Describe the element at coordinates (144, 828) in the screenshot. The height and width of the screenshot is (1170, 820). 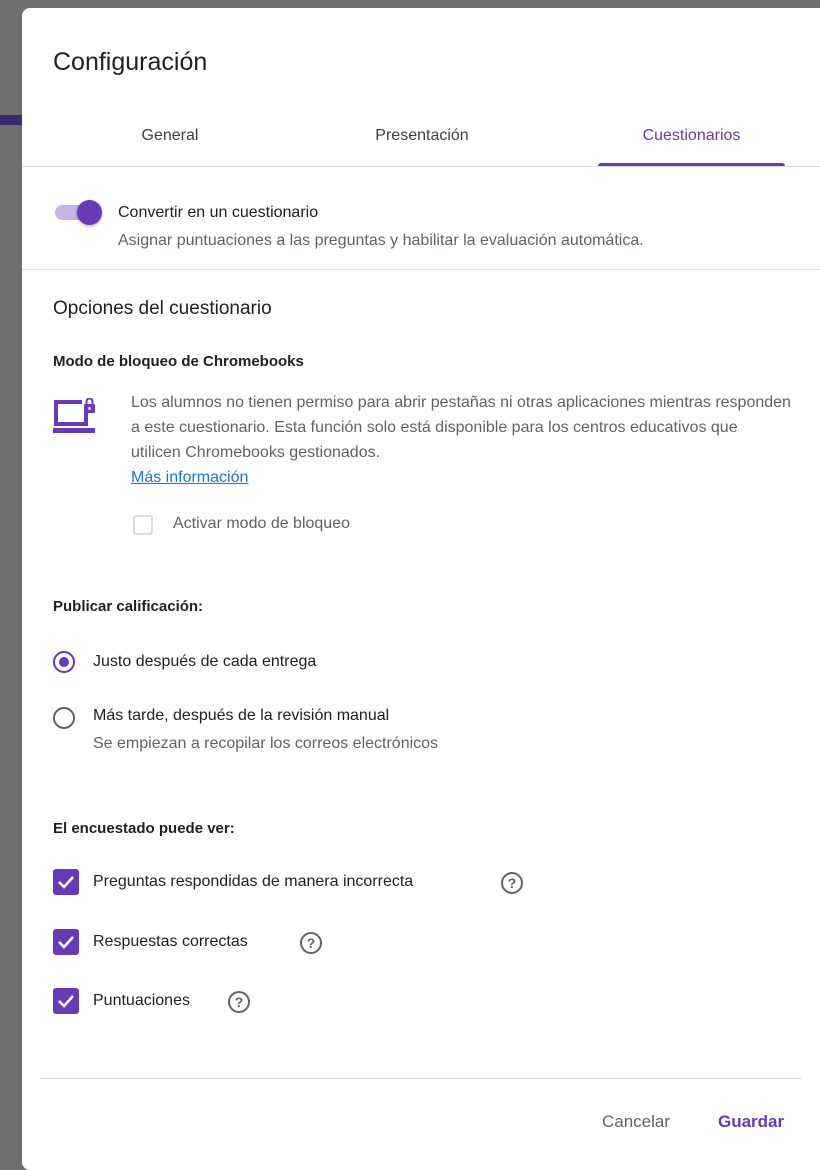
I see `respondent-can-see-heading: El encuestado puede ver:` at that location.